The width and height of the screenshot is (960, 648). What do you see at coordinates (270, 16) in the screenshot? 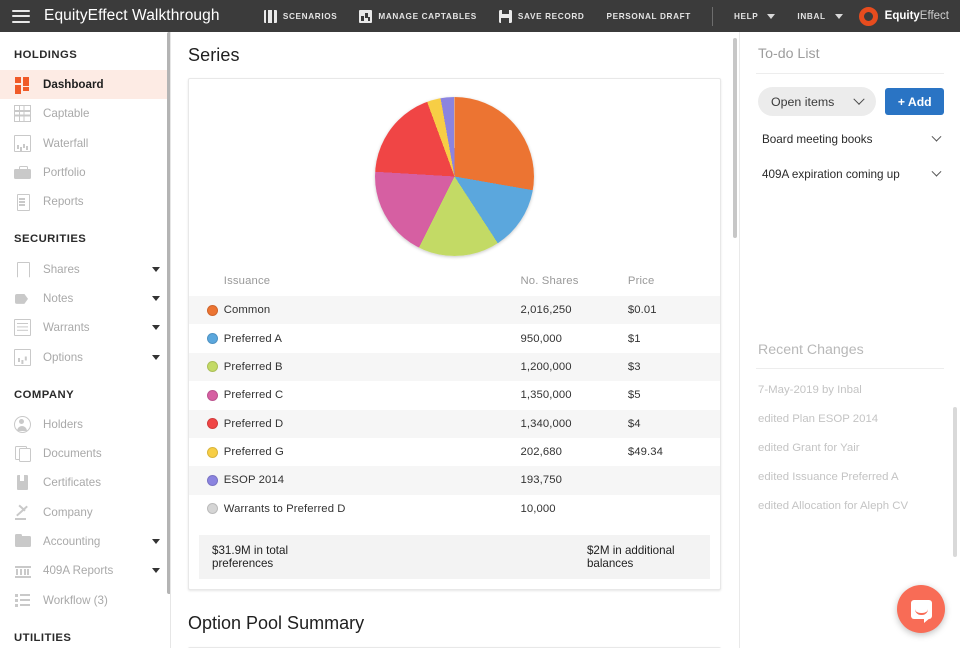
I see `film-icon` at bounding box center [270, 16].